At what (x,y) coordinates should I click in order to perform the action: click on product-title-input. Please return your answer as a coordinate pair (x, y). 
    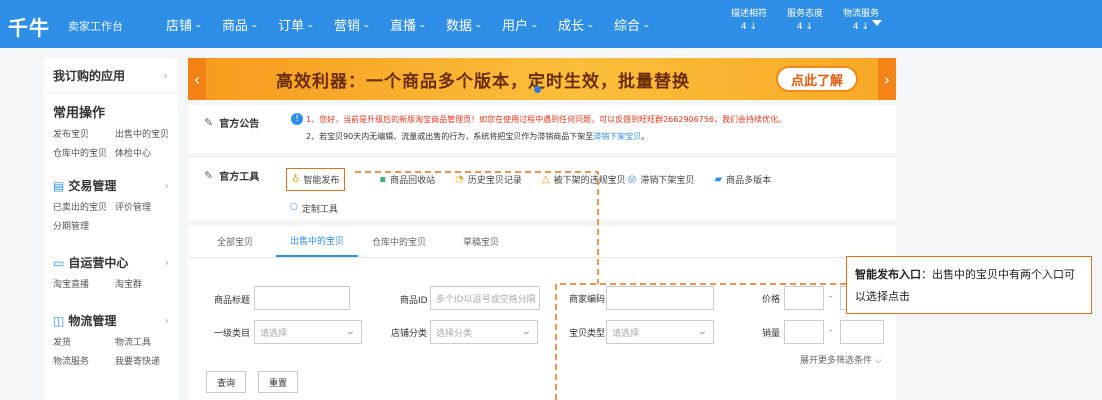
    Looking at the image, I should click on (302, 298).